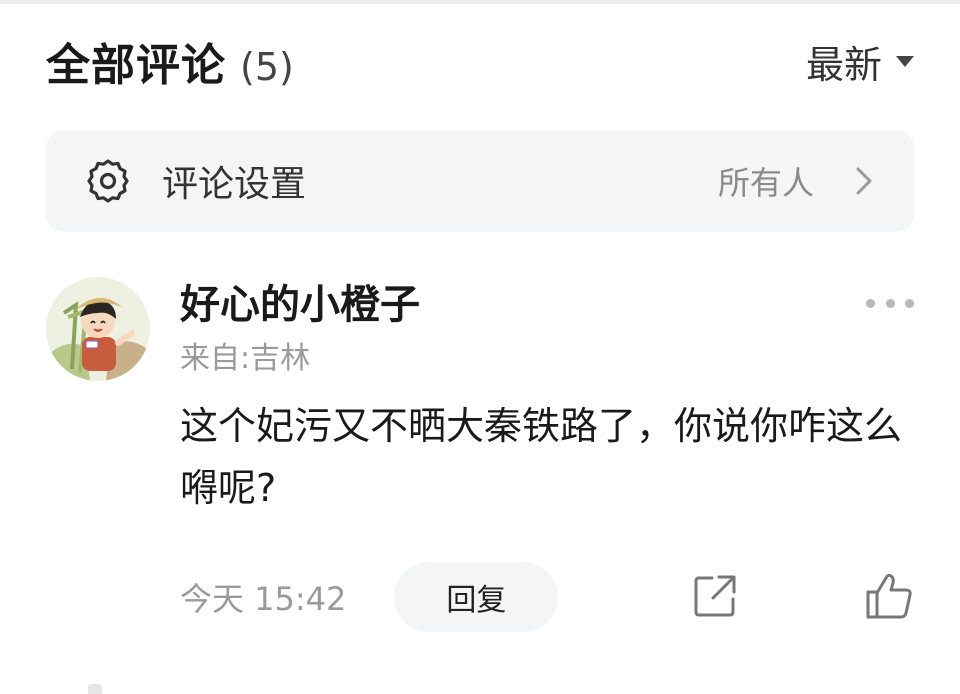  I want to click on header-title-group: 全部评论 (5), so click(170, 61).